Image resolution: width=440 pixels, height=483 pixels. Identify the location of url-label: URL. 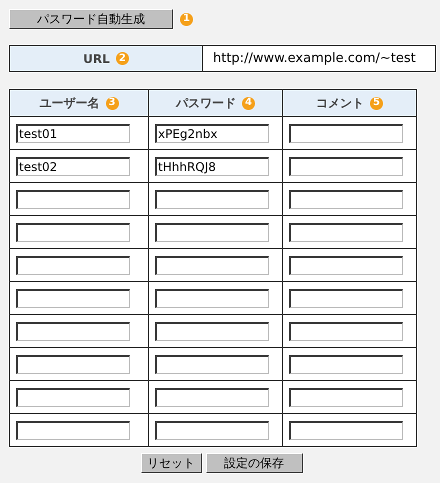
(96, 59).